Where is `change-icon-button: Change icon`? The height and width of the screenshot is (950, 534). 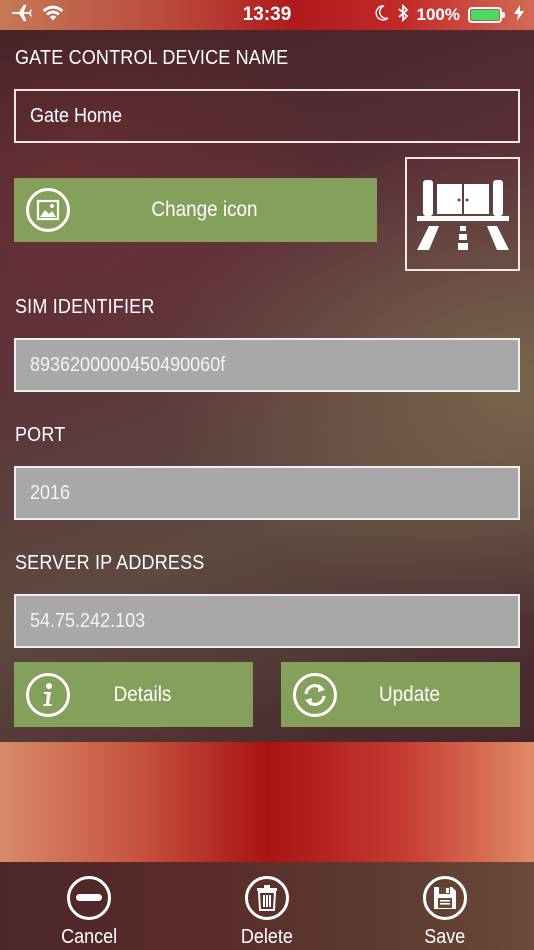 change-icon-button: Change icon is located at coordinates (195, 210).